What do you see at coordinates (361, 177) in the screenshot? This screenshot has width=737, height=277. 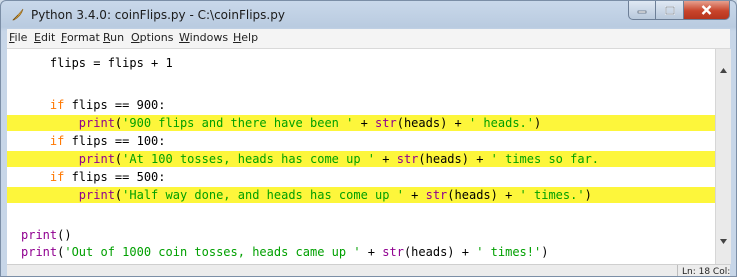 I see `code-line: if flips == 500:` at bounding box center [361, 177].